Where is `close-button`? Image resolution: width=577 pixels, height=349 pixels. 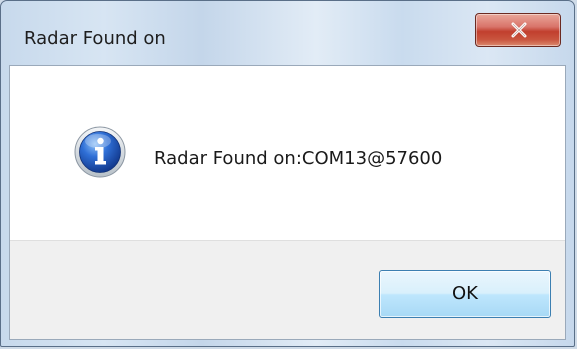 close-button is located at coordinates (518, 30).